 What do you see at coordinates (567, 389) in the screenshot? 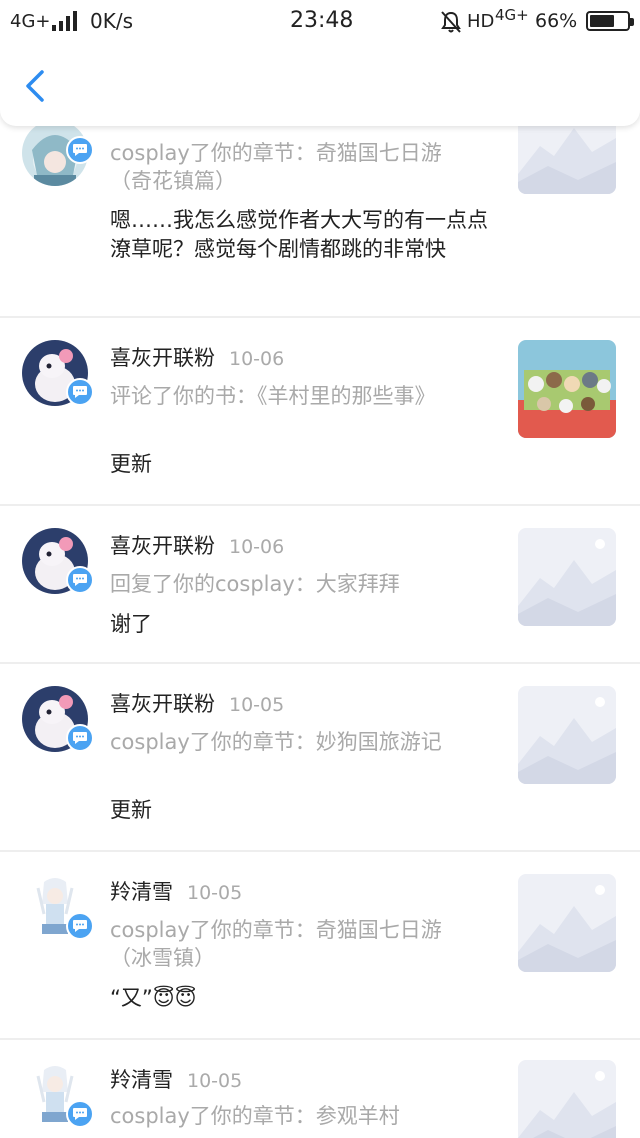
I see `book-cover-thumbnail` at bounding box center [567, 389].